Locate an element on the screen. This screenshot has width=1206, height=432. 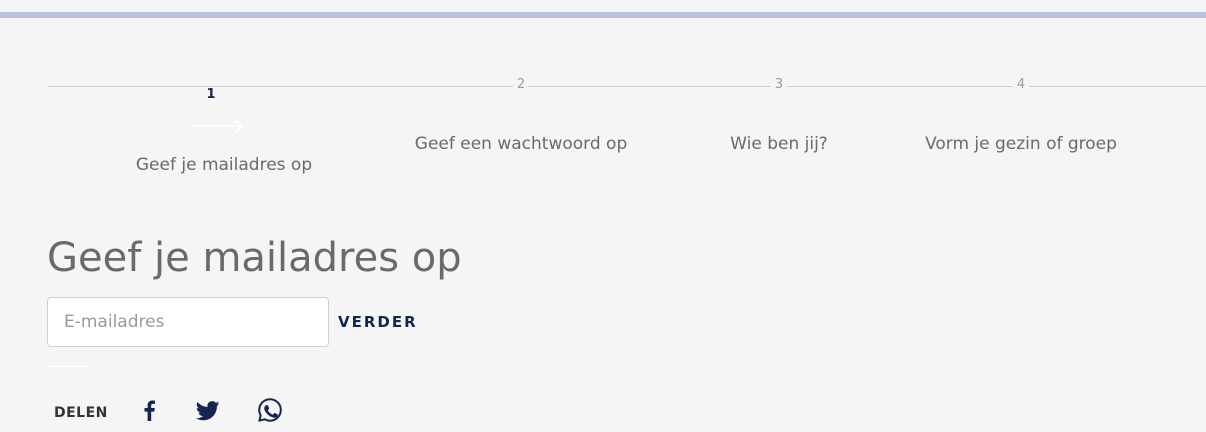
whatsapp-icon is located at coordinates (270, 410).